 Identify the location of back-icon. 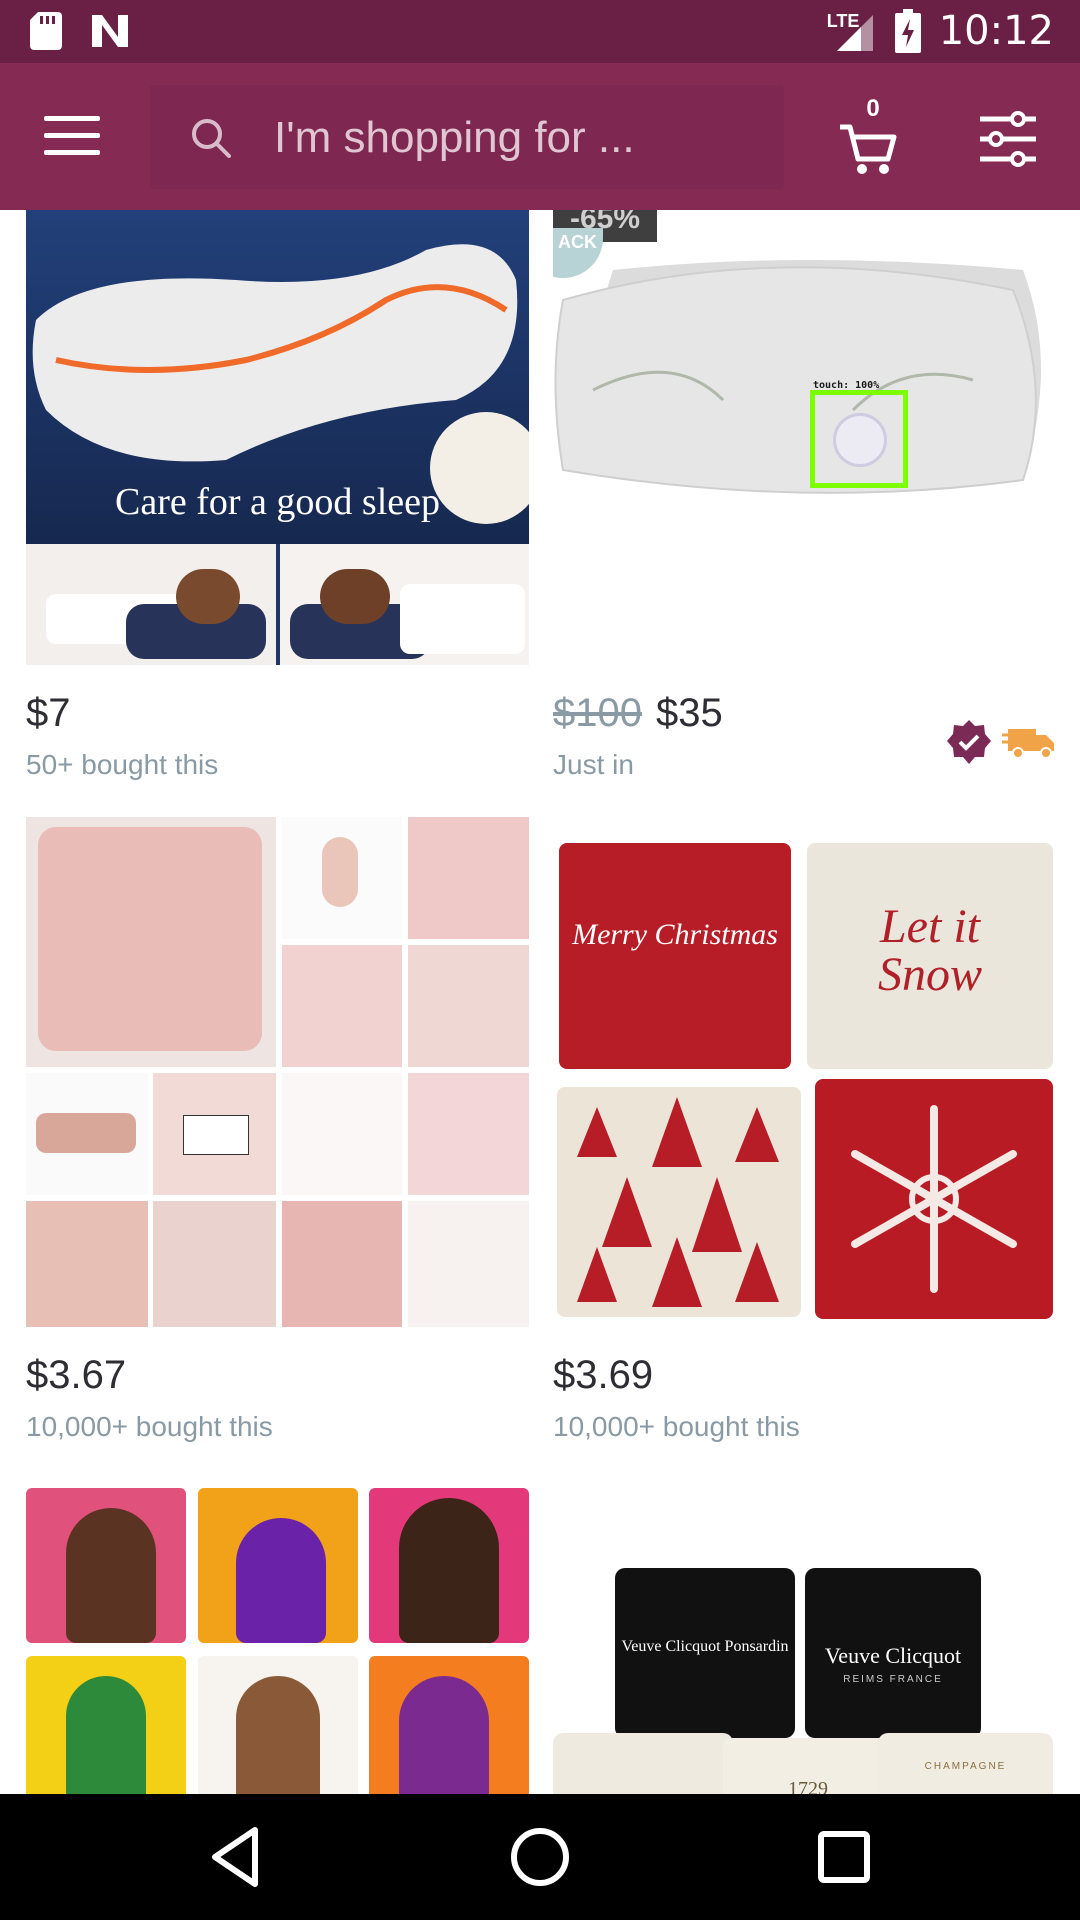
(236, 1857).